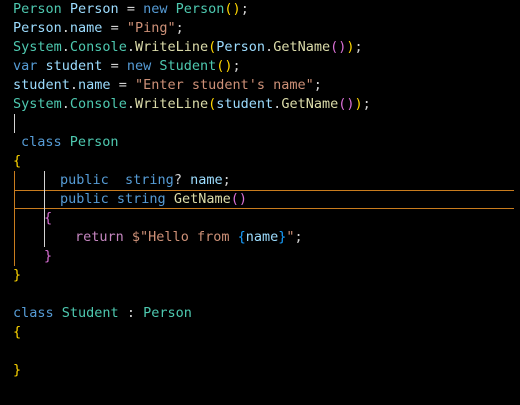 The image size is (520, 405). Describe the element at coordinates (260, 142) in the screenshot. I see `code-line: class Person` at that location.